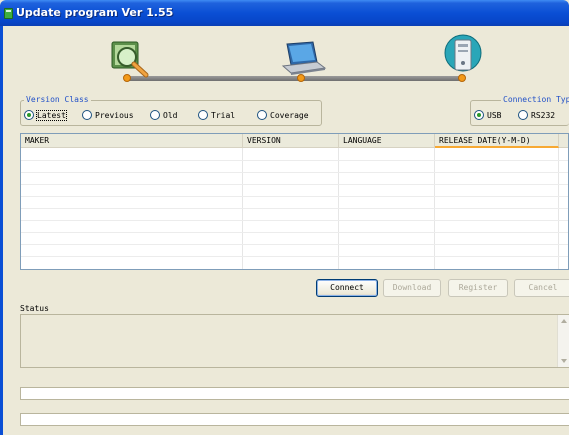 This screenshot has height=435, width=569. Describe the element at coordinates (223, 115) in the screenshot. I see `radio-label: Trial` at that location.